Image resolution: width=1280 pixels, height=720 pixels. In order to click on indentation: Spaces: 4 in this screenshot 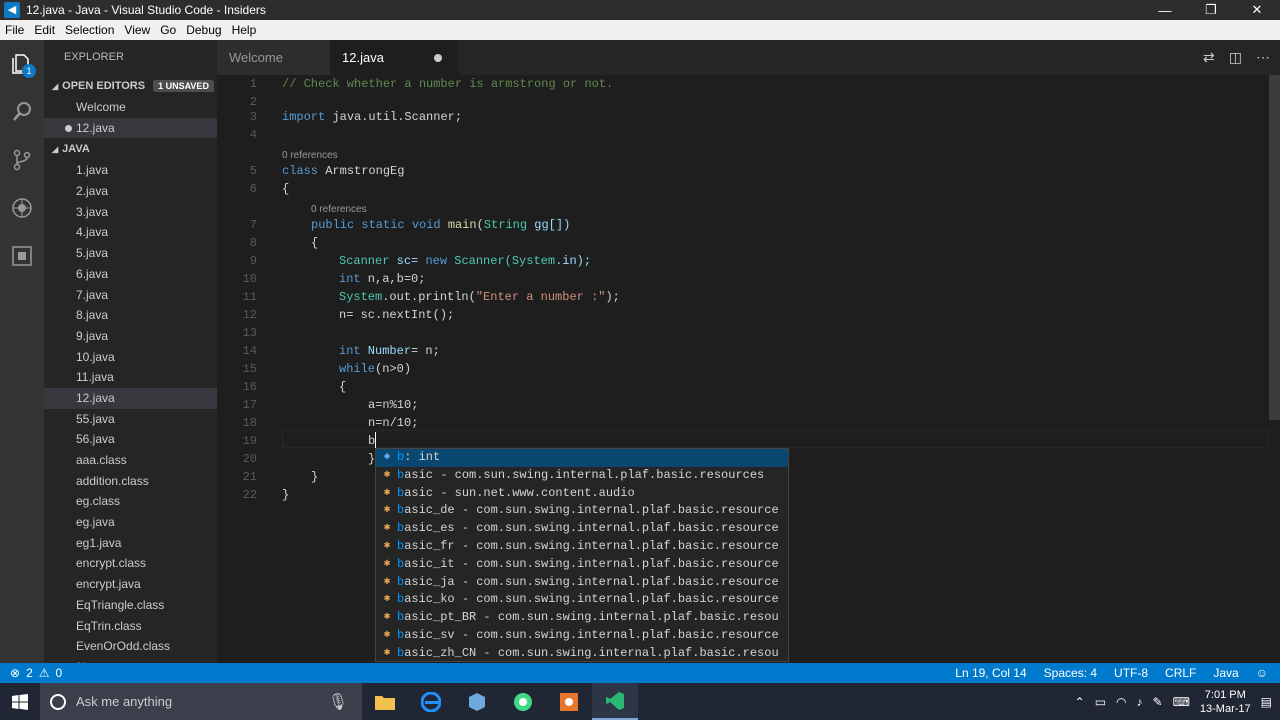, I will do `click(1070, 673)`.